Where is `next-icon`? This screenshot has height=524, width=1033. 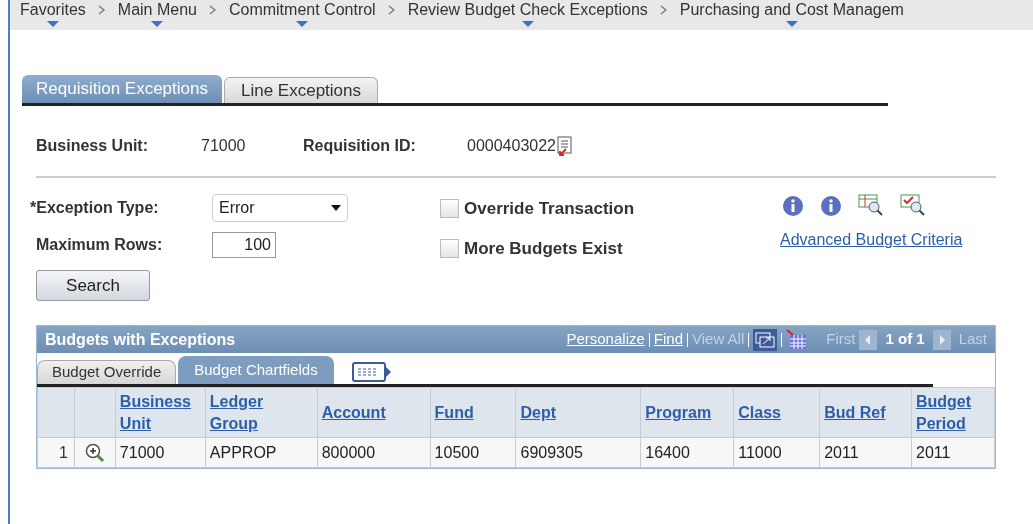
next-icon is located at coordinates (941, 339).